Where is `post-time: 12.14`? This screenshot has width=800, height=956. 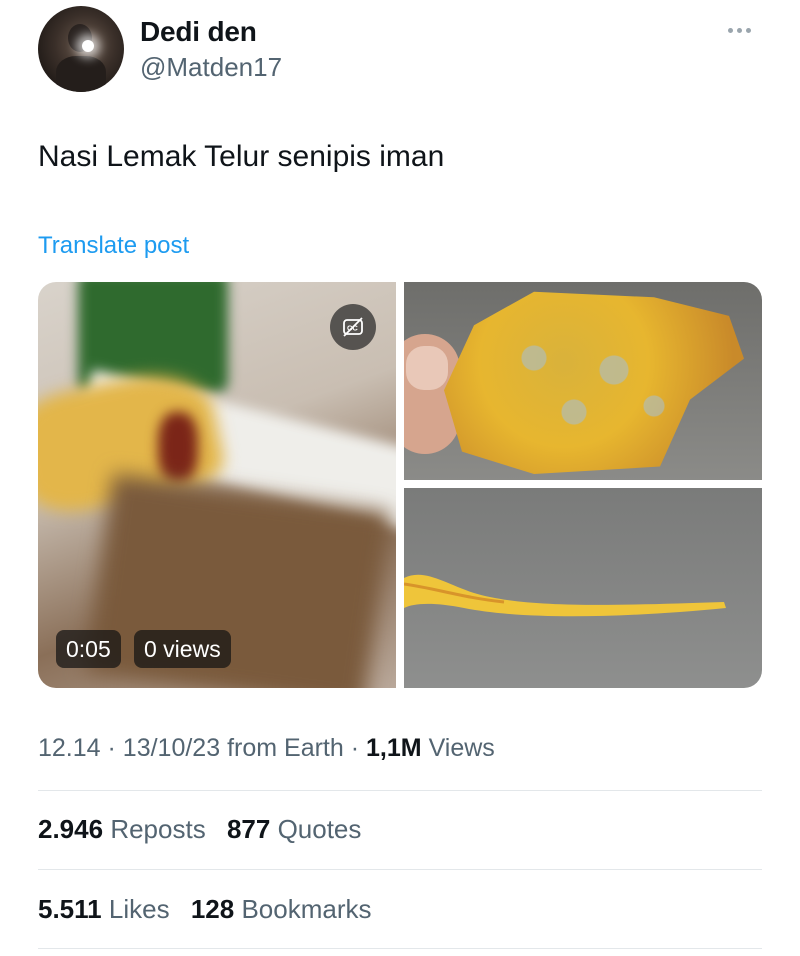 post-time: 12.14 is located at coordinates (69, 748).